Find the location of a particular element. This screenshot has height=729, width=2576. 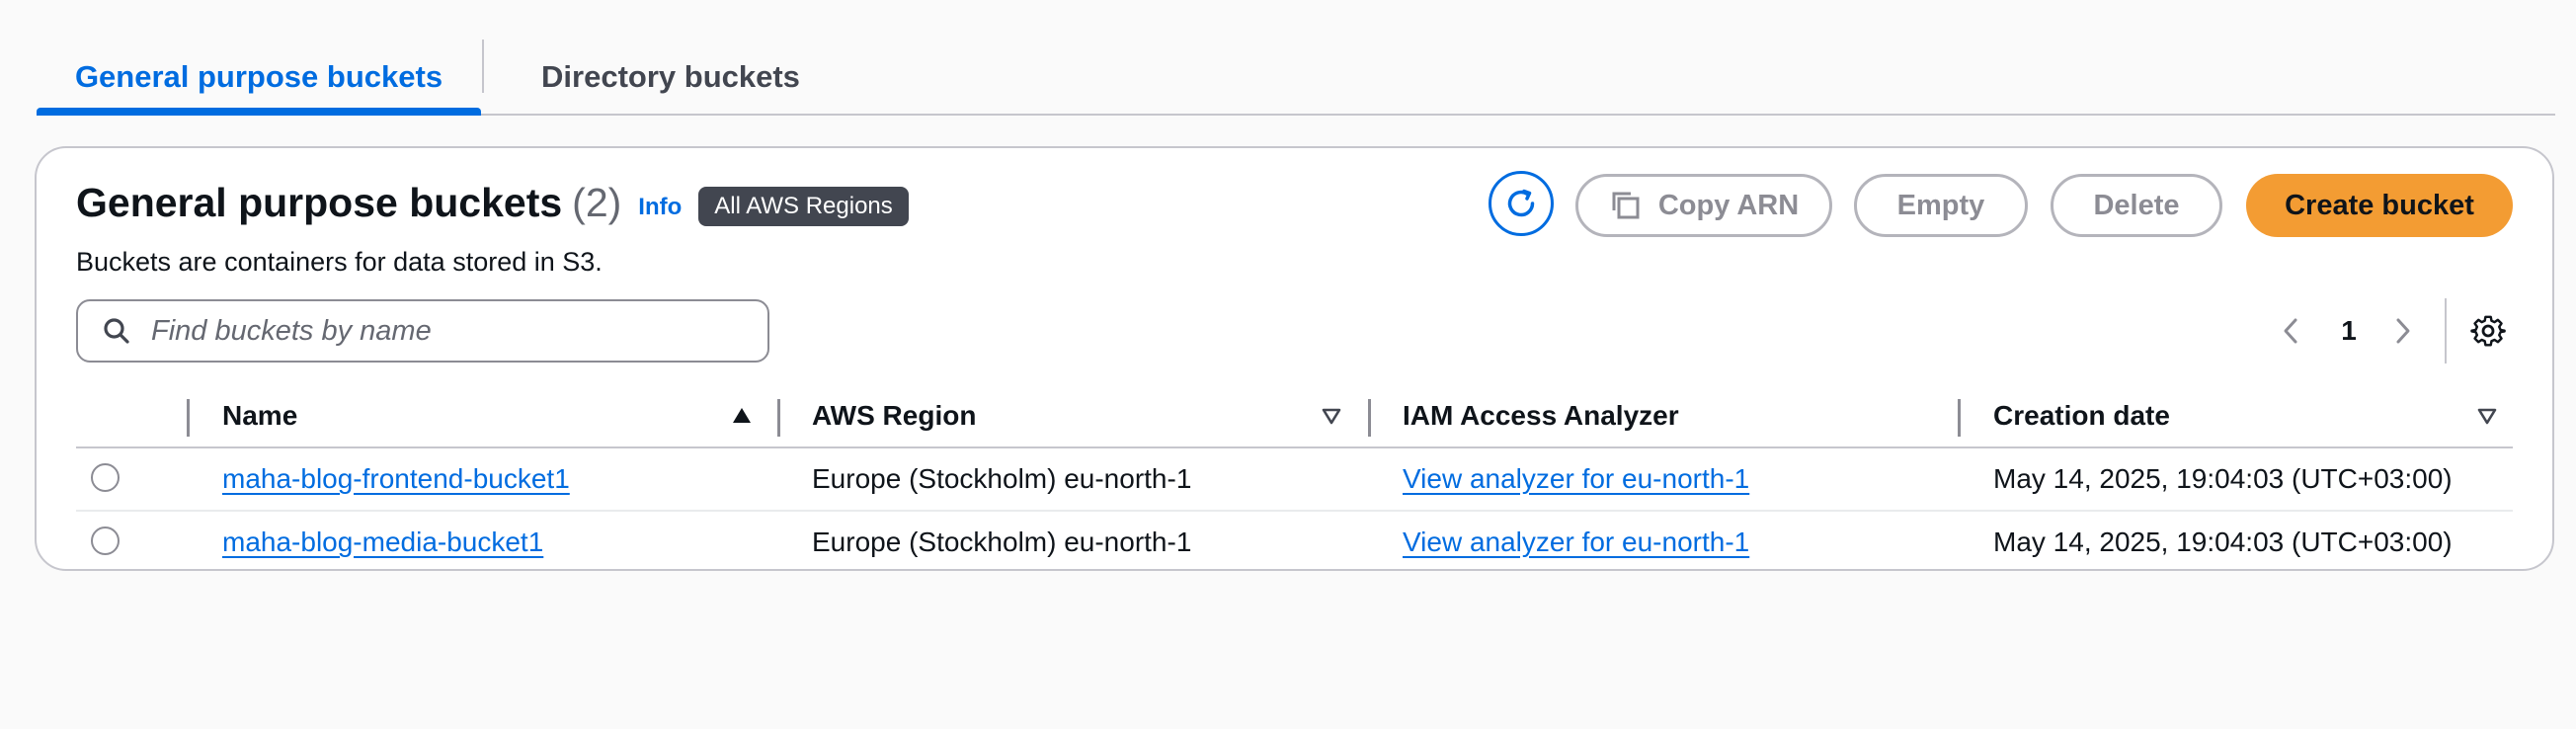

refresh-icon is located at coordinates (1521, 203).